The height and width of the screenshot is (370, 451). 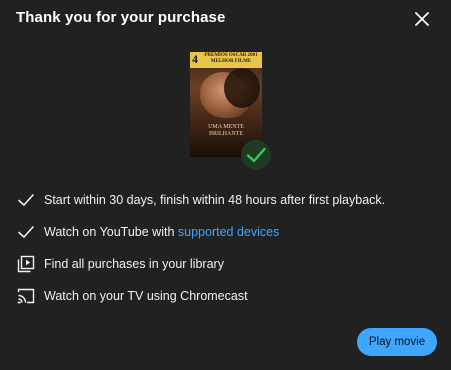 What do you see at coordinates (121, 17) in the screenshot?
I see `dialog-title: Thank you for your purchase` at bounding box center [121, 17].